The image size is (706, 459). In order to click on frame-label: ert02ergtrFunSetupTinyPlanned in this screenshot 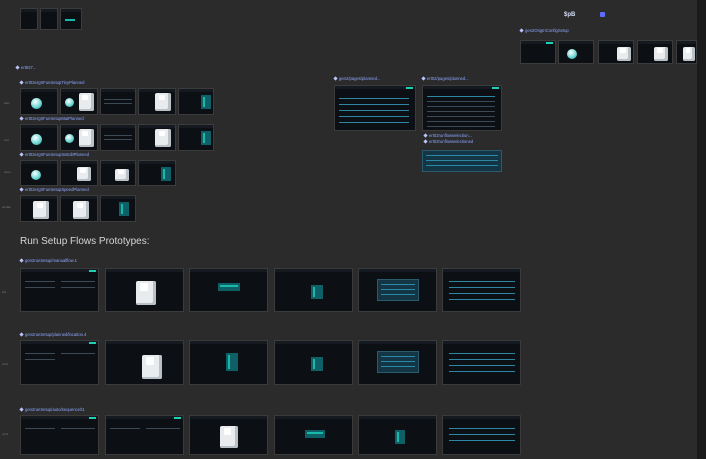, I will do `click(51, 83)`.